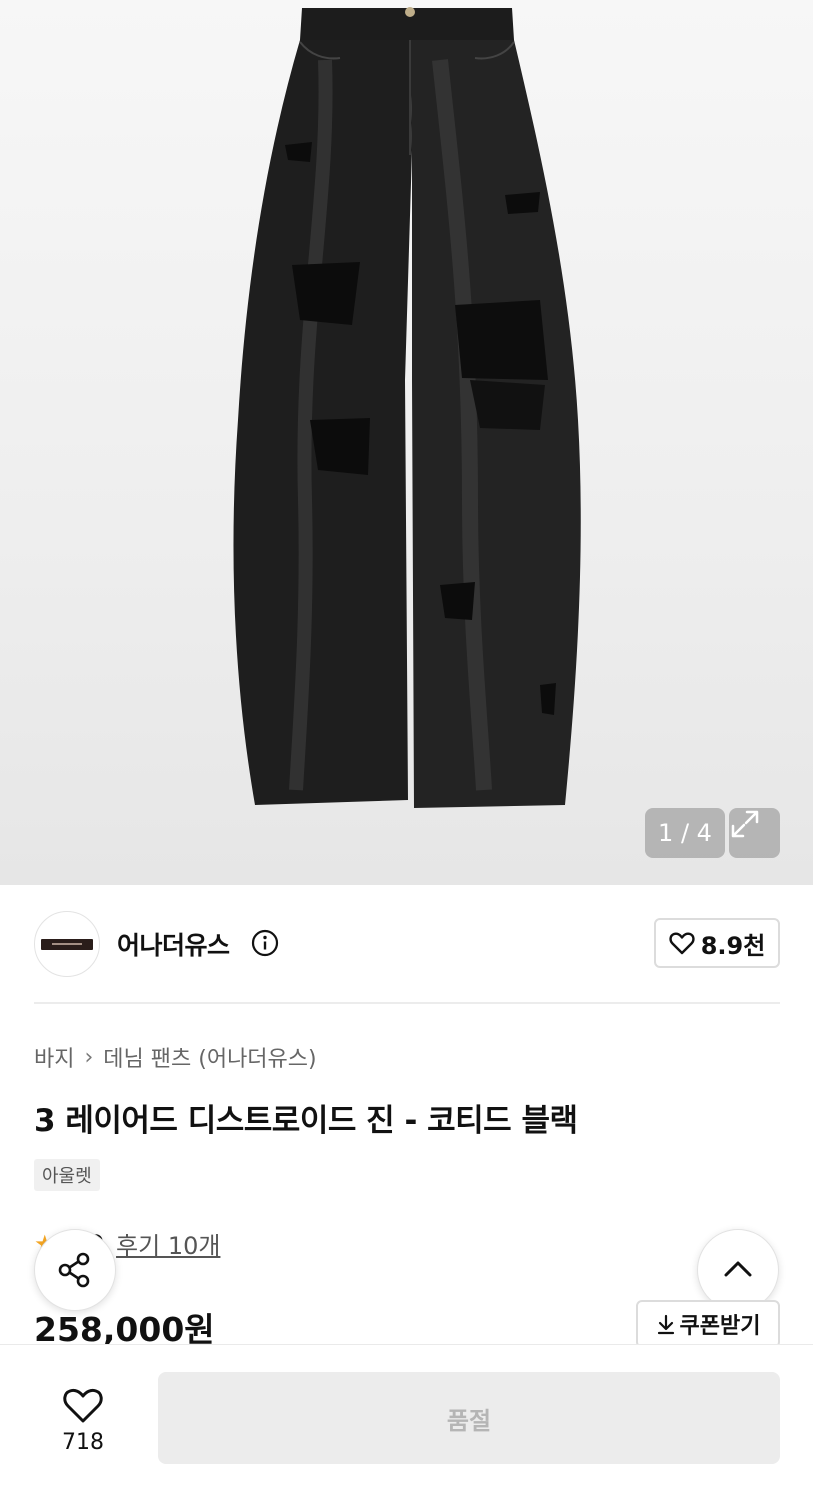 Image resolution: width=813 pixels, height=1500 pixels. I want to click on breadcrumb-subcategory: 데님 팬츠 (어나더유스), so click(209, 1057).